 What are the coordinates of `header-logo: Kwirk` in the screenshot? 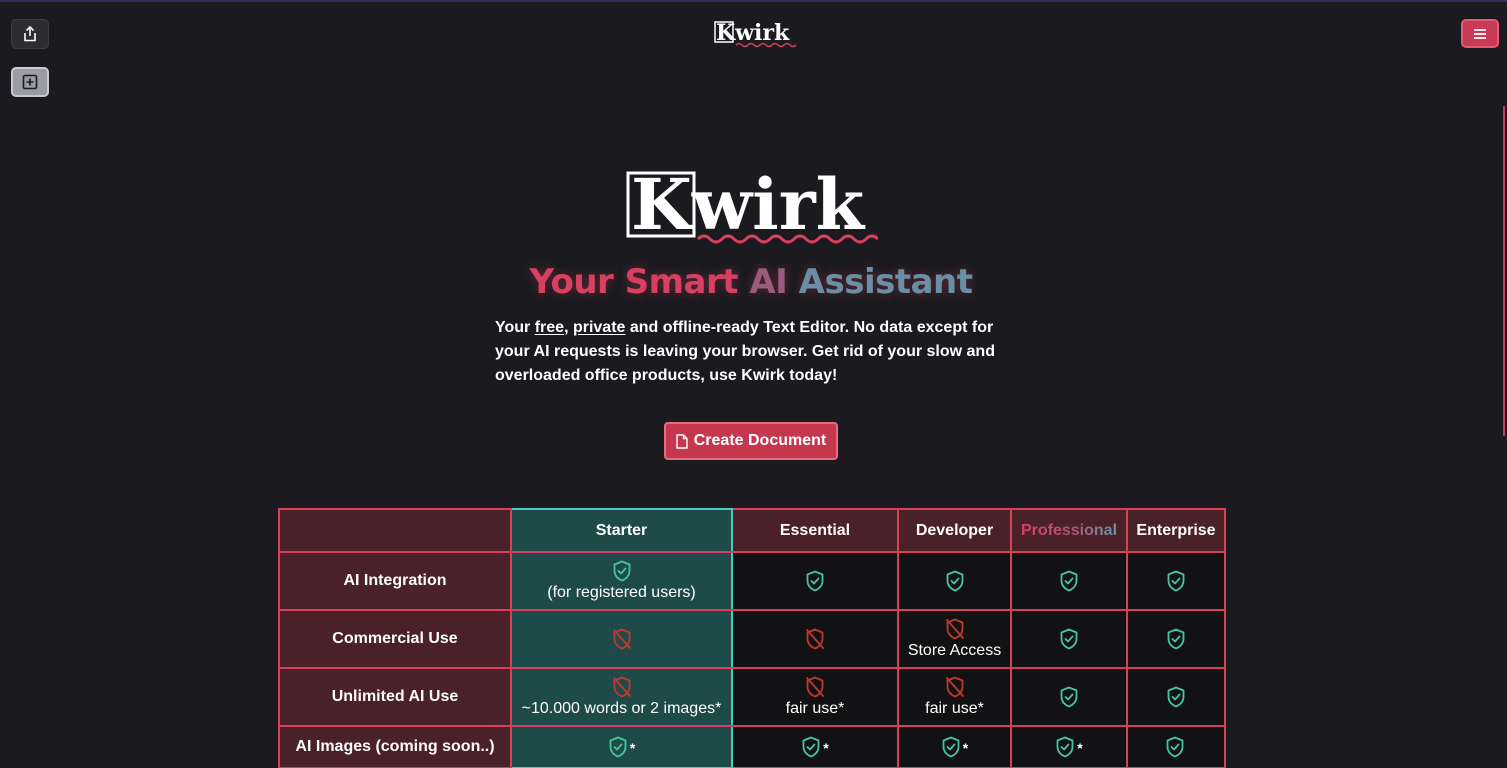 It's located at (756, 33).